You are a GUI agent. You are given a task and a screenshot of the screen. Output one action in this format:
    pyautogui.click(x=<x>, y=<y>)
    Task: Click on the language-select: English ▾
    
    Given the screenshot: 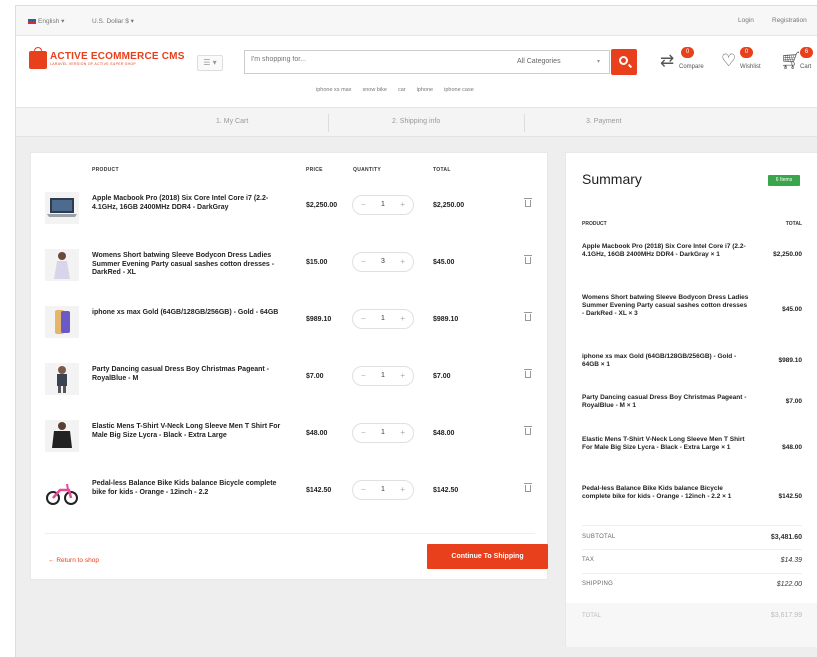 What is the action you would take?
    pyautogui.click(x=46, y=21)
    